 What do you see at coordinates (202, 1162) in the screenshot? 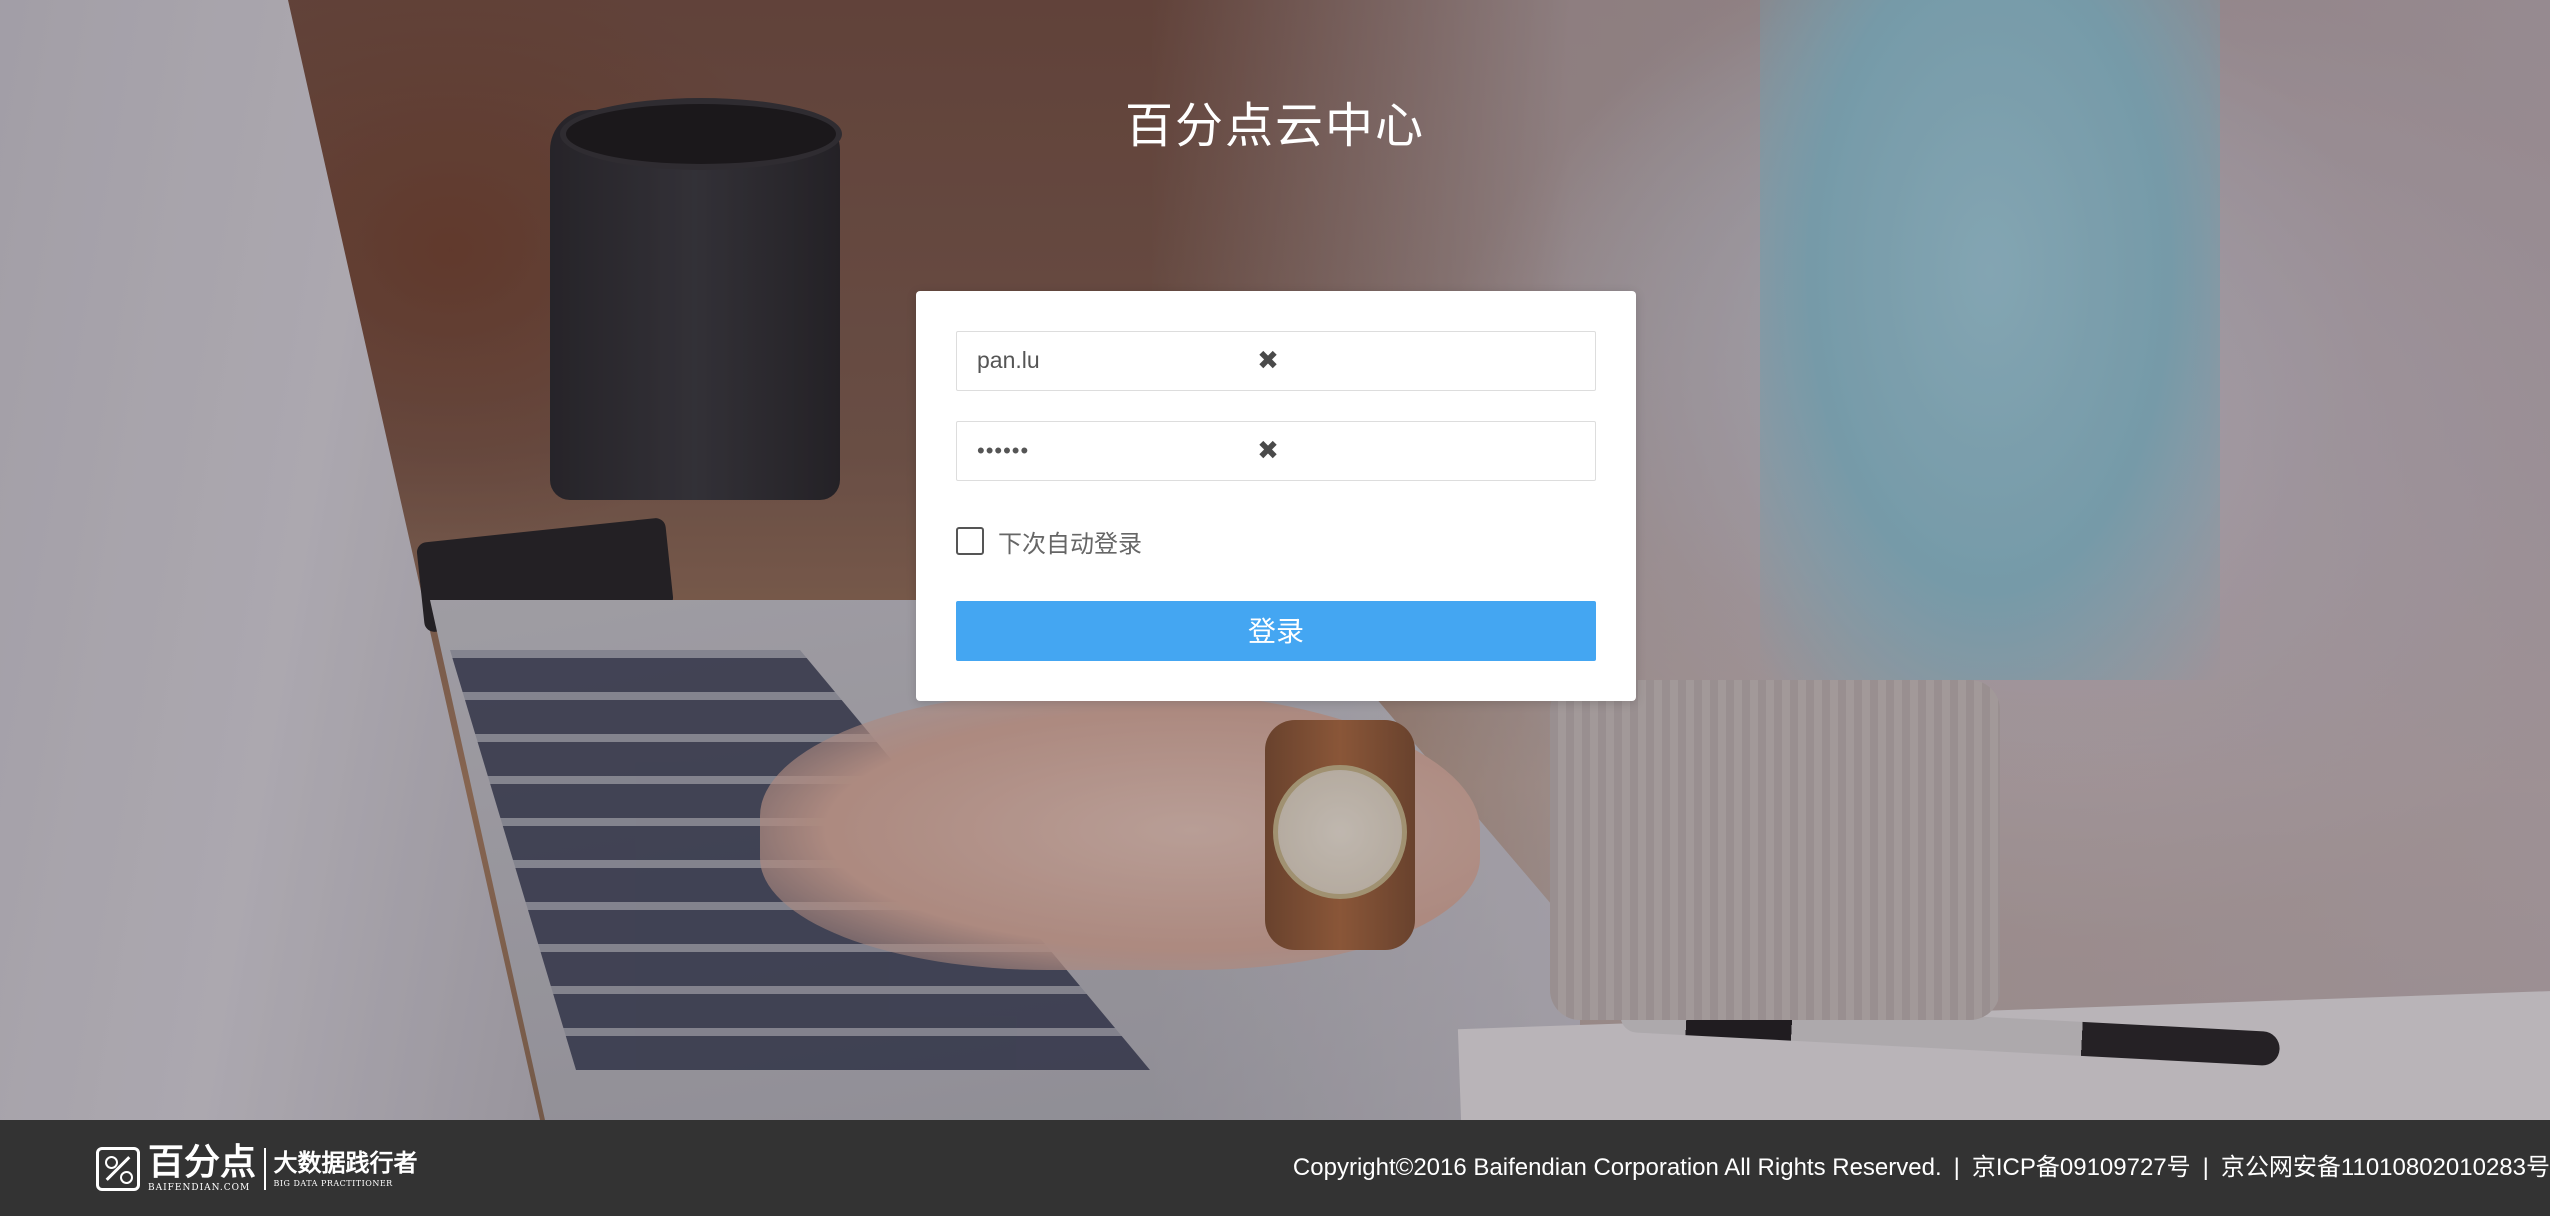
I see `logo-brand-name: 百分点` at bounding box center [202, 1162].